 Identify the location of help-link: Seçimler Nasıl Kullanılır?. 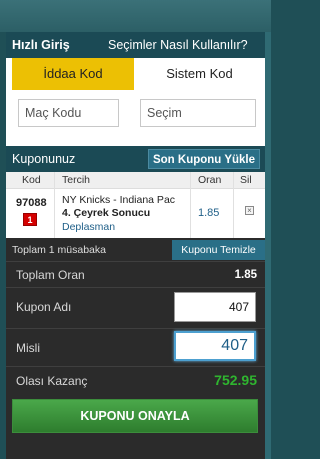
(178, 45).